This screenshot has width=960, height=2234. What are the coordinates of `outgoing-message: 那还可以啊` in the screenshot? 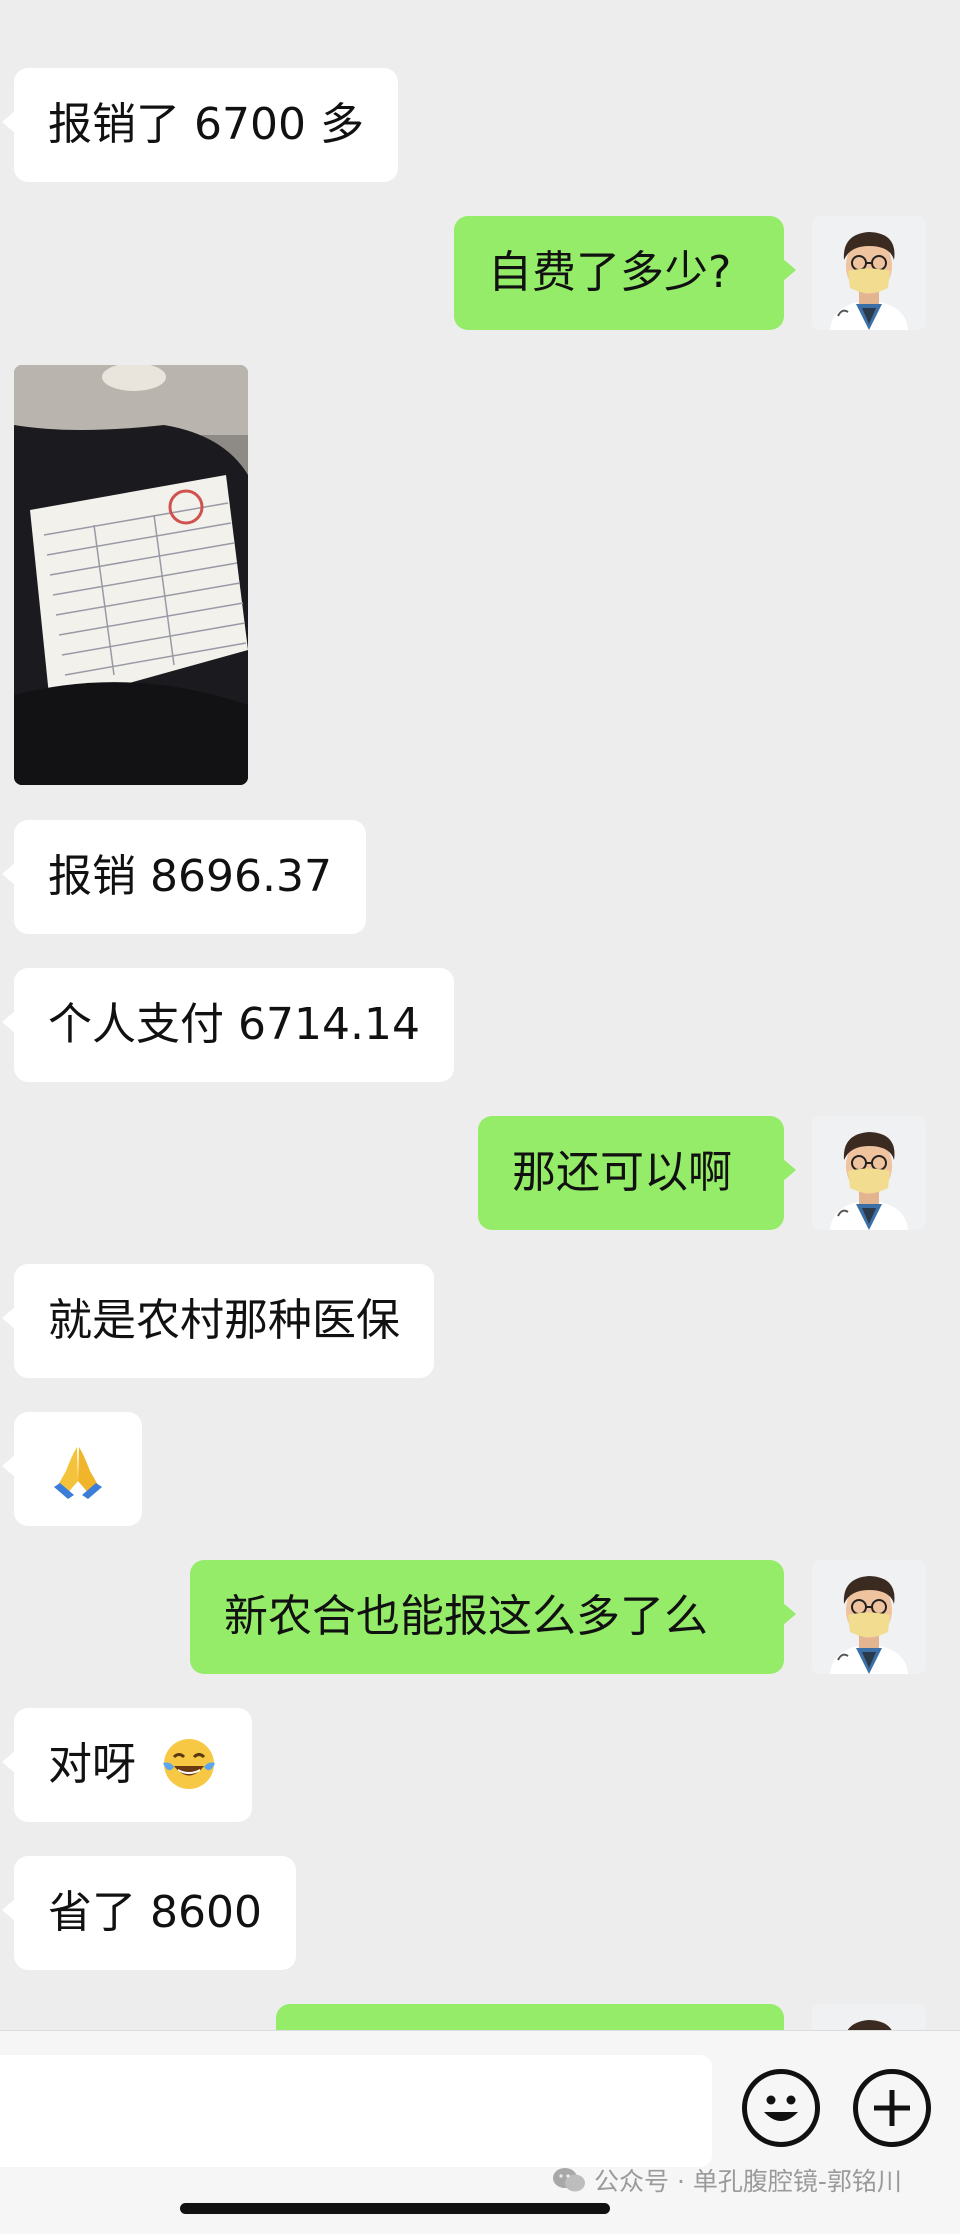 It's located at (637, 1173).